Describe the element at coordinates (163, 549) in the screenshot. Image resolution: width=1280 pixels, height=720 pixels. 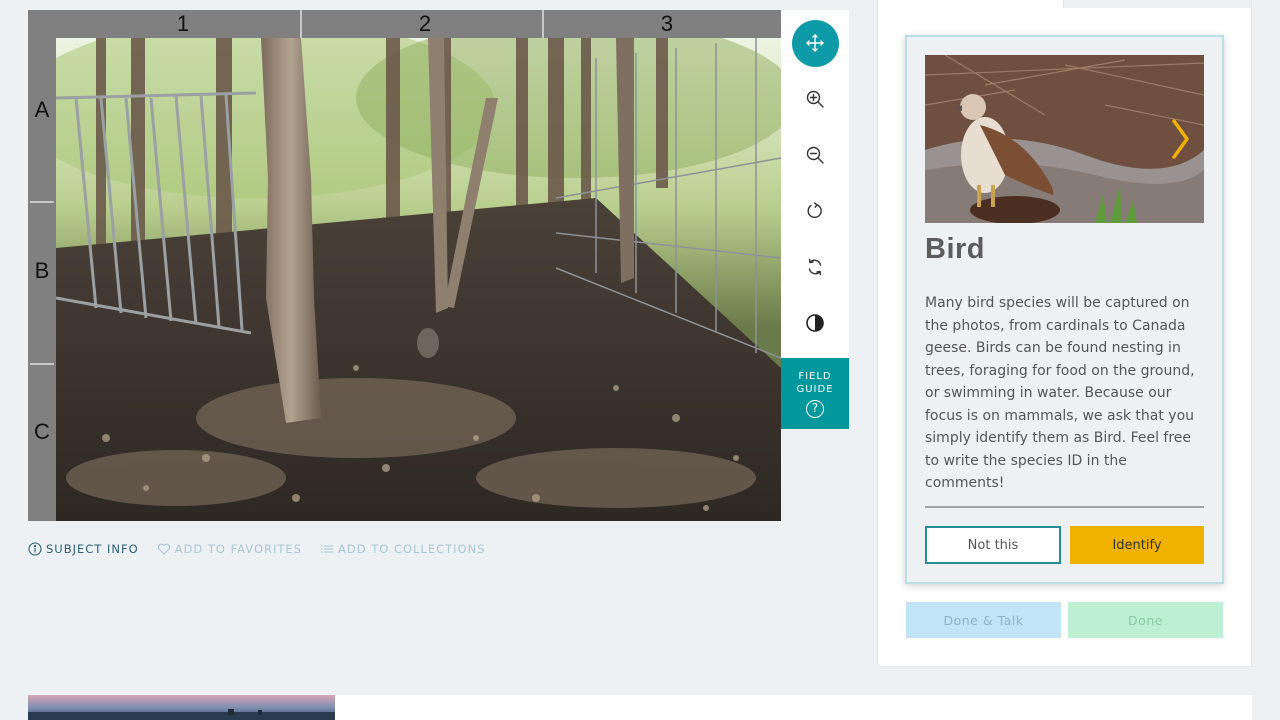
I see `heart-icon` at that location.